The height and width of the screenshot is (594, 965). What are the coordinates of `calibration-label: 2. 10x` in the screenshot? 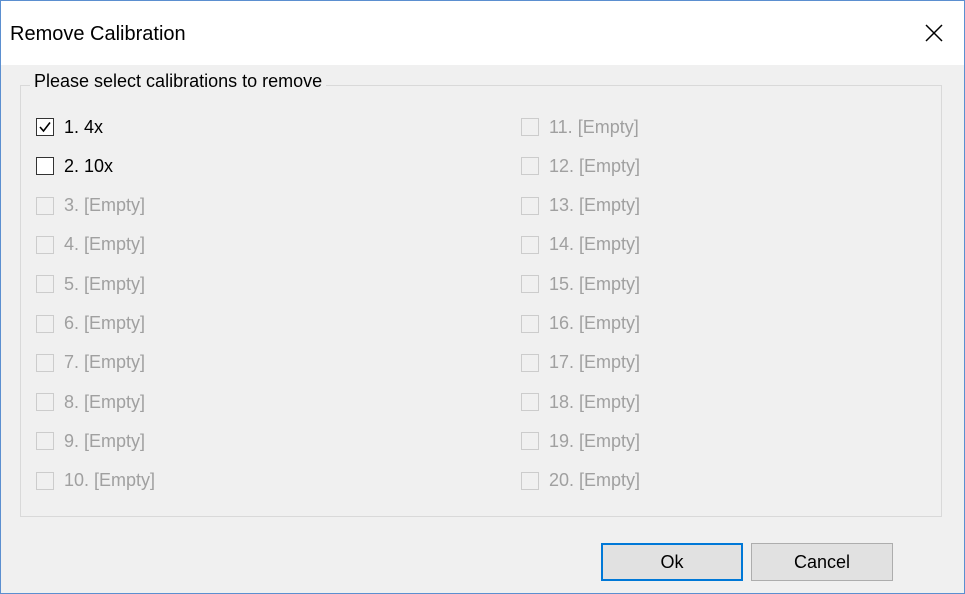 It's located at (89, 165).